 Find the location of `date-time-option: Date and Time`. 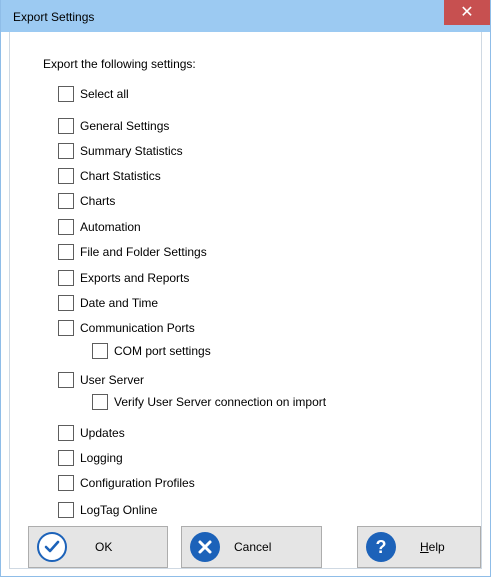

date-time-option: Date and Time is located at coordinates (108, 303).